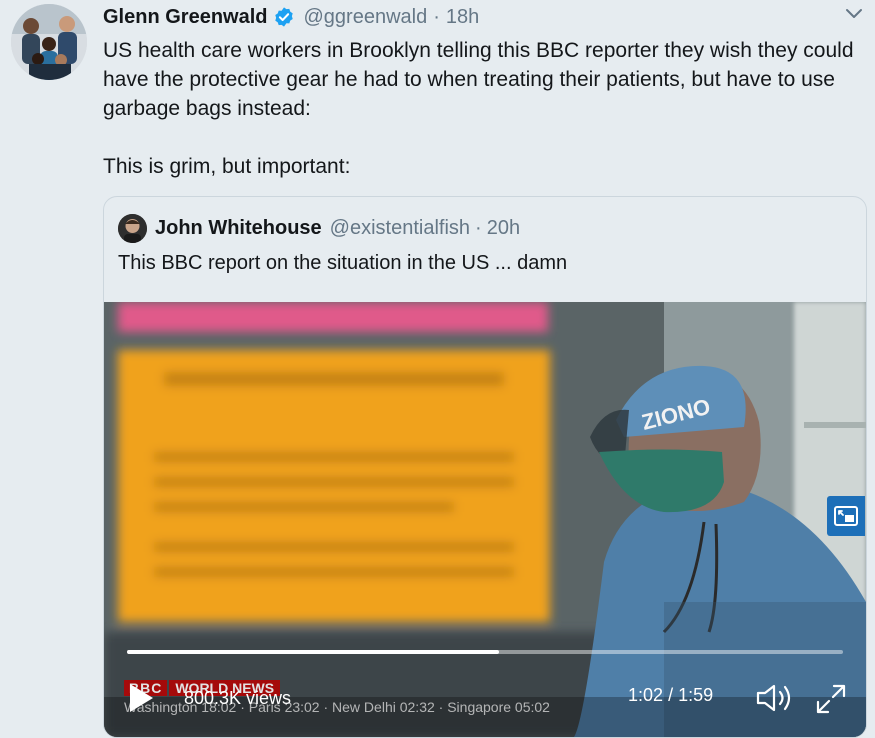  What do you see at coordinates (227, 166) in the screenshot?
I see `tweet-text-paragraph: This is grim, but important:` at bounding box center [227, 166].